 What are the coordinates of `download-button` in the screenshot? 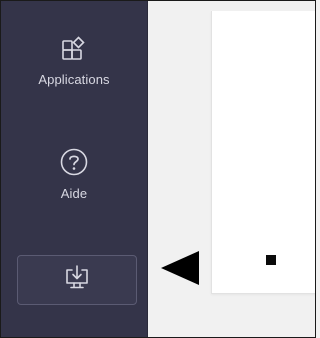 It's located at (77, 280).